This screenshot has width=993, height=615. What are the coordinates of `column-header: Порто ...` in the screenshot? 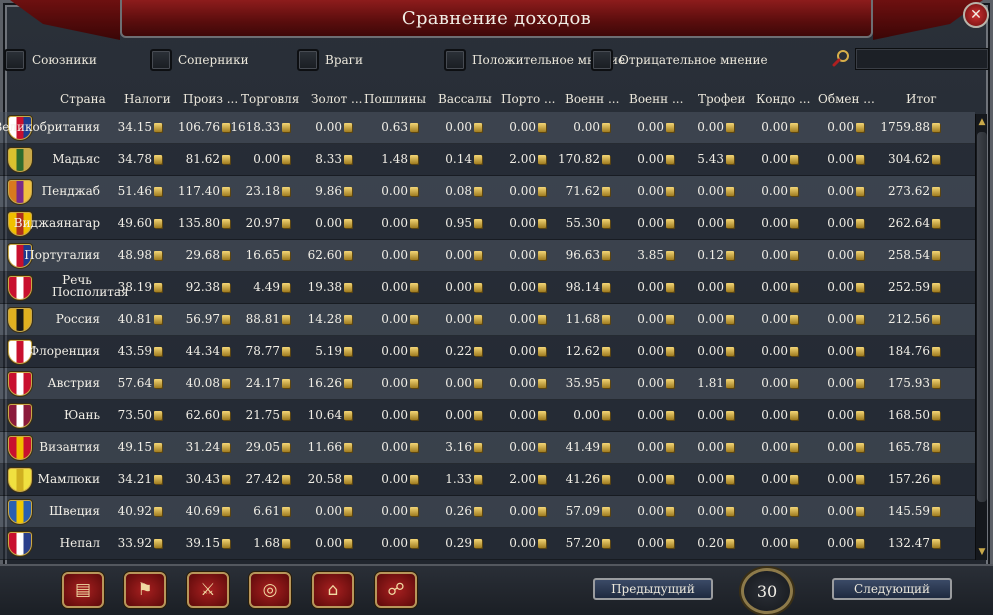 It's located at (528, 99).